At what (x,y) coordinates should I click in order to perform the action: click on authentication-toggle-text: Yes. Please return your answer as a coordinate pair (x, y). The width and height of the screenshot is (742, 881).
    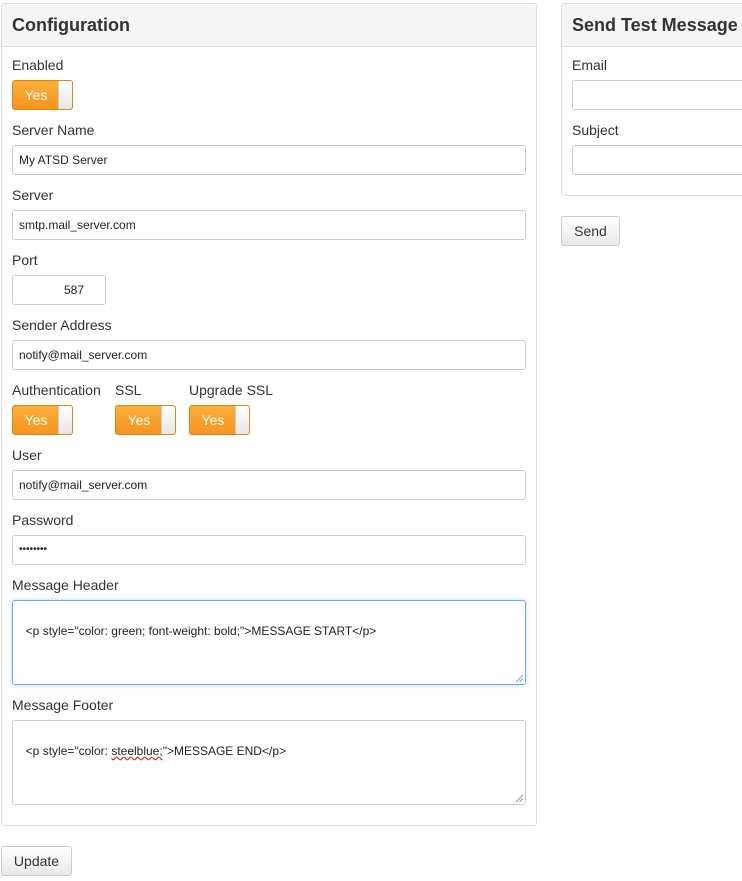
    Looking at the image, I should click on (36, 420).